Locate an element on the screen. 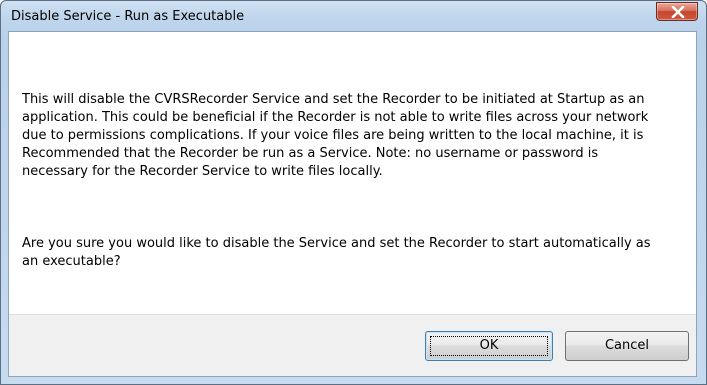 Image resolution: width=707 pixels, height=385 pixels. title-bar: Disable Service - Run as Executable is located at coordinates (353, 16).